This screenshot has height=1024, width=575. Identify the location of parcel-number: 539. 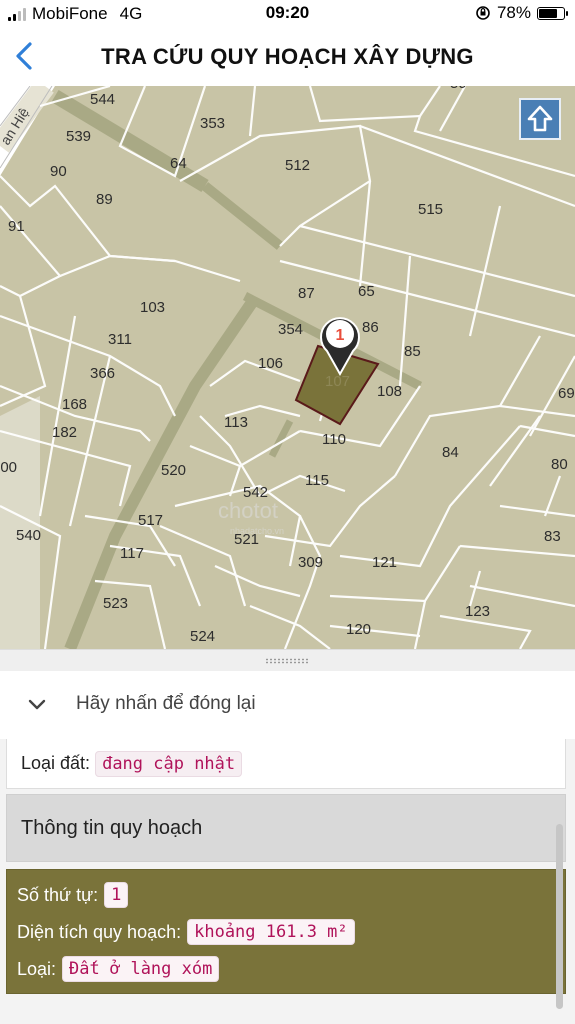
(78, 136).